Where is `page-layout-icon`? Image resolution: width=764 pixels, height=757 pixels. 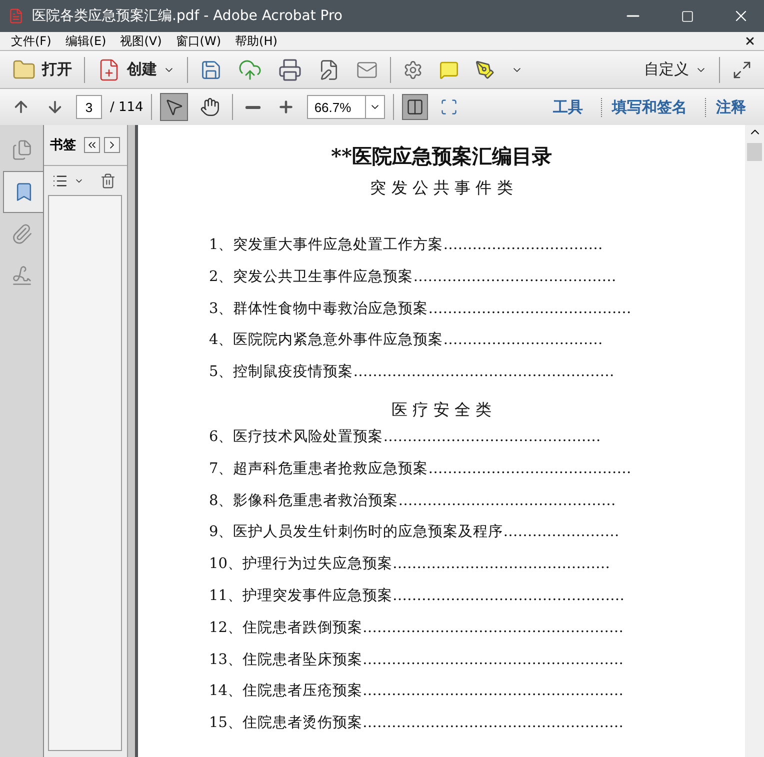
page-layout-icon is located at coordinates (415, 107).